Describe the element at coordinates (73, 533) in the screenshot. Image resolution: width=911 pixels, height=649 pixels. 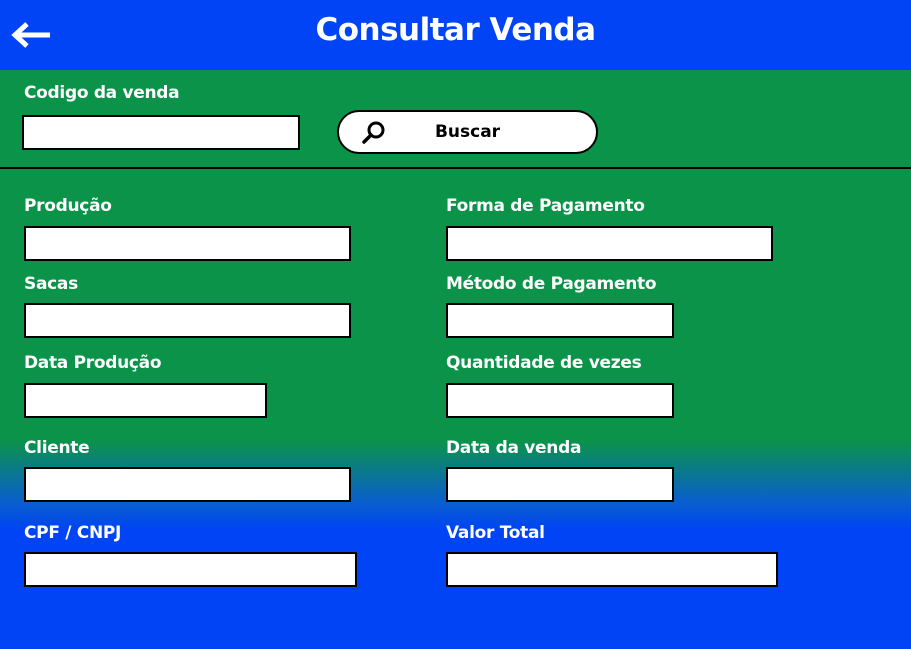
I see `cpf-cnpj-label: CPF / CNPJ` at that location.